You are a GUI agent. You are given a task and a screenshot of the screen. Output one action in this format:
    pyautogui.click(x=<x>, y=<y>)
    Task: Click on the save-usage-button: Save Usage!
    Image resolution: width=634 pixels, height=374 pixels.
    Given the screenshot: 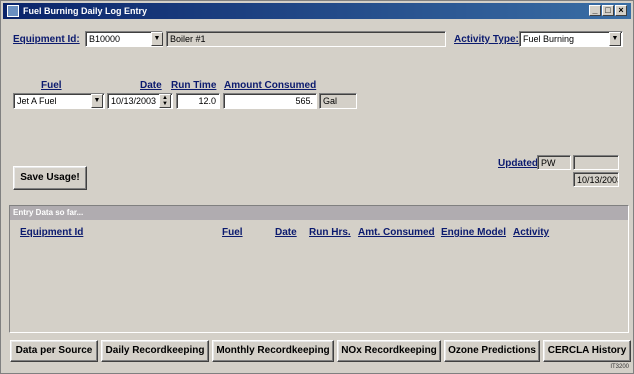 What is the action you would take?
    pyautogui.click(x=50, y=178)
    